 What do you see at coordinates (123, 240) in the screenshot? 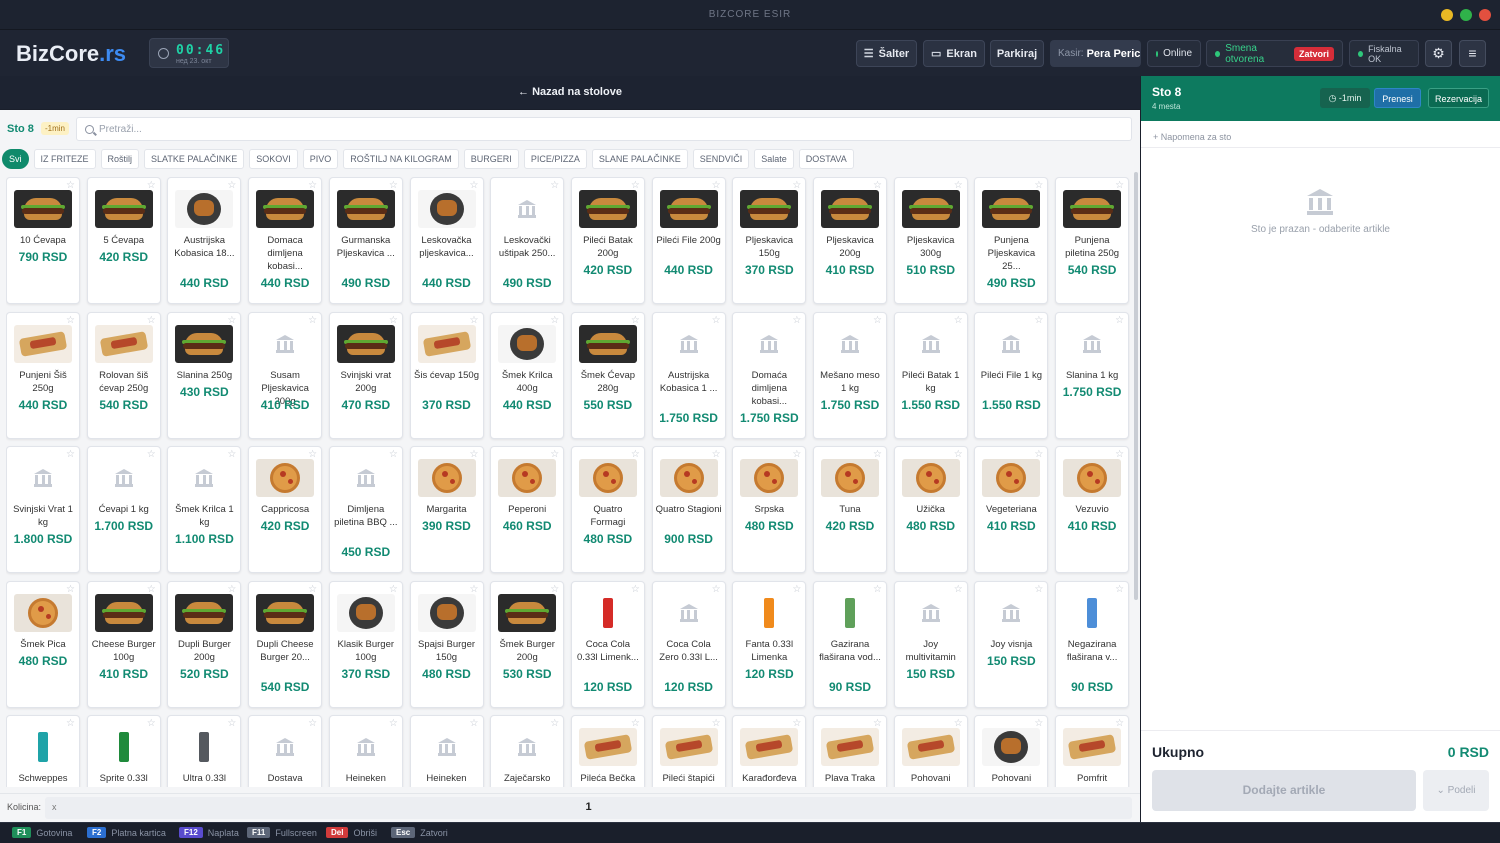
I see `product-card: ☆ 5 Ćevapa 420 RSD` at bounding box center [123, 240].